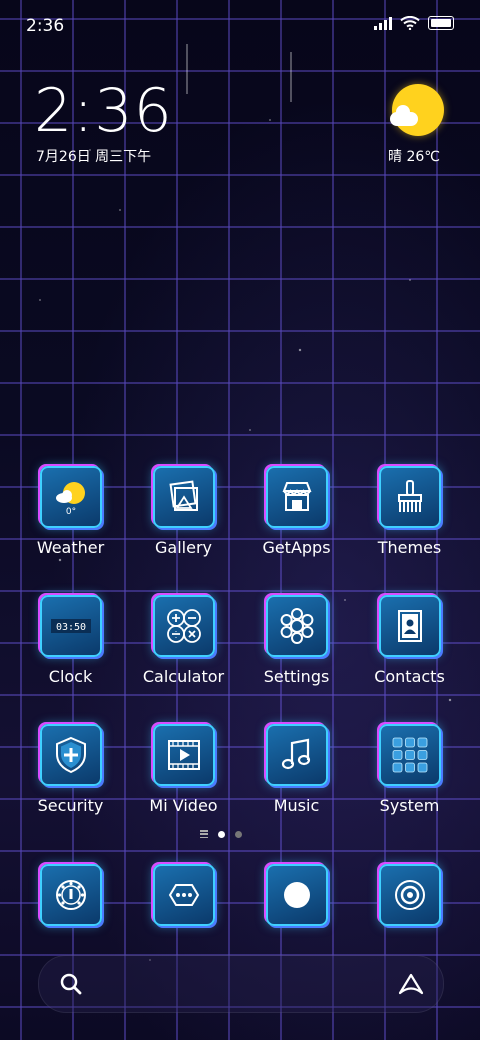  I want to click on app-gallery: Gallery, so click(183, 511).